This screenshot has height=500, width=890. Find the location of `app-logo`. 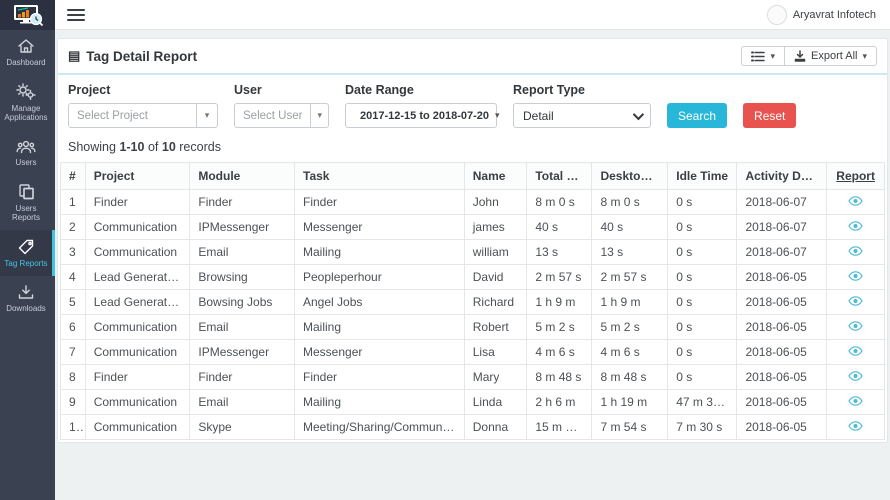

app-logo is located at coordinates (27, 15).